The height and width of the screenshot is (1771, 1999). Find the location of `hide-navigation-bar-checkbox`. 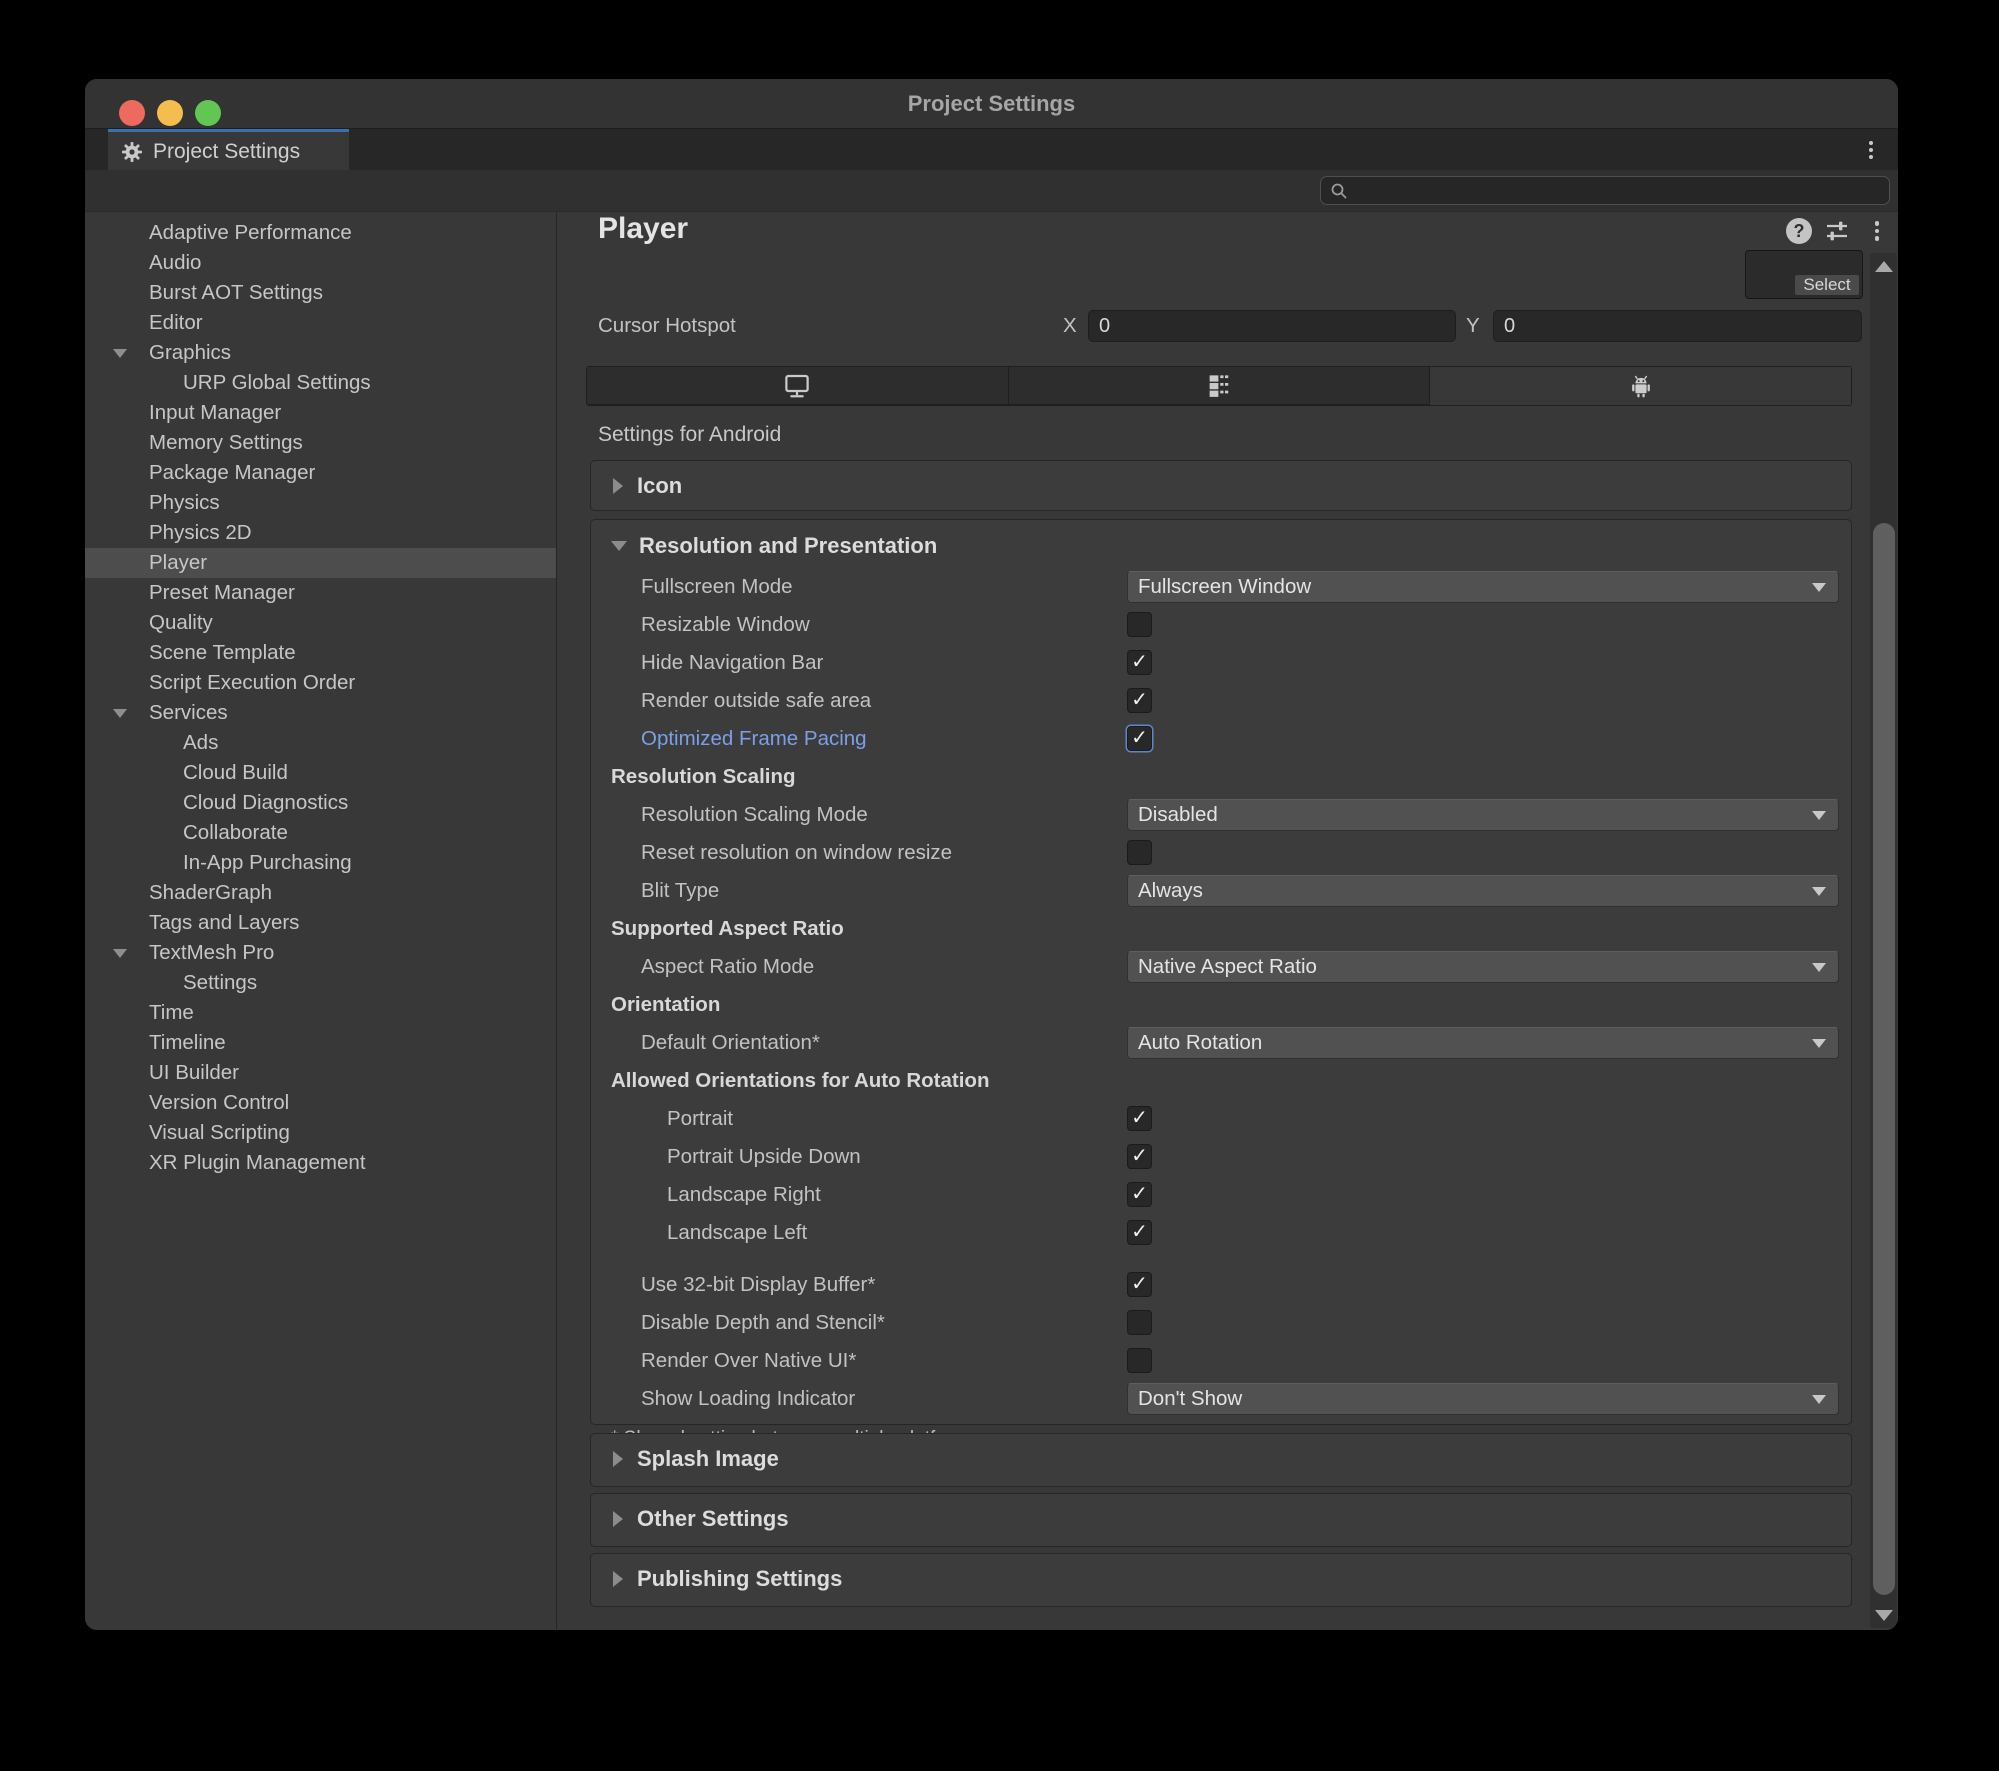

hide-navigation-bar-checkbox is located at coordinates (1139, 662).